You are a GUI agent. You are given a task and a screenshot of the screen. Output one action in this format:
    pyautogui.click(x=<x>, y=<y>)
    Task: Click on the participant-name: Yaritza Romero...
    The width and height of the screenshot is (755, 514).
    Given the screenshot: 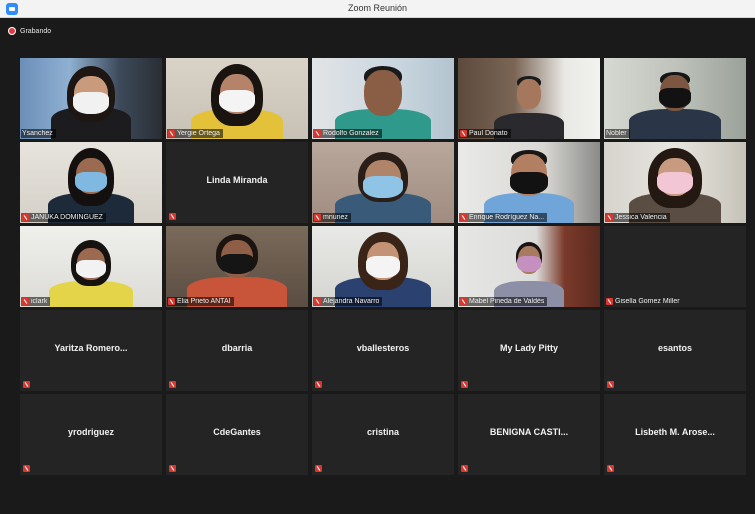 What is the action you would take?
    pyautogui.click(x=91, y=348)
    